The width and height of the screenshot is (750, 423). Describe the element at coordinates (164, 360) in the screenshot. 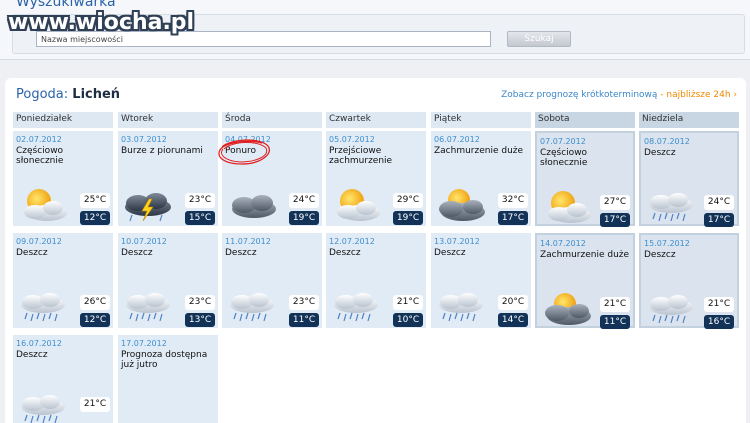

I see `forecast-description: Prognoza dostępna już jutro` at that location.